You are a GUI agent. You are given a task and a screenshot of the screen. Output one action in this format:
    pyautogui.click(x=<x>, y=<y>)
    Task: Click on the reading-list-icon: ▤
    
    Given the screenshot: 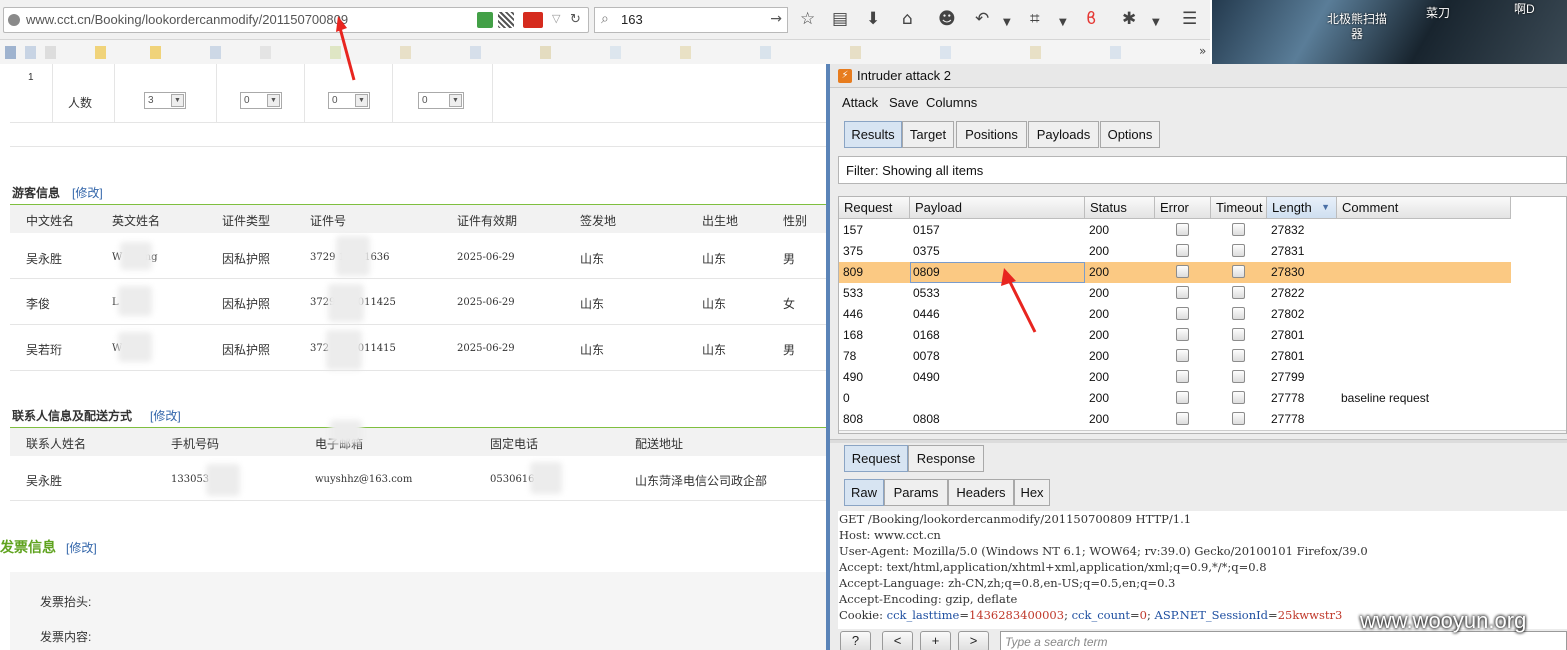 What is the action you would take?
    pyautogui.click(x=840, y=19)
    